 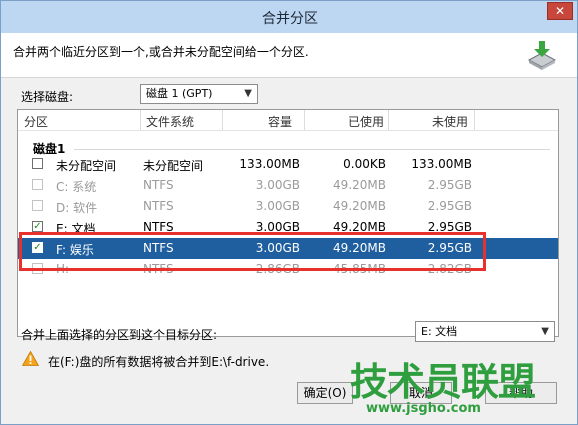 I want to click on list-header: 分区 文件系统 容量 已使用 未使用, so click(x=288, y=120).